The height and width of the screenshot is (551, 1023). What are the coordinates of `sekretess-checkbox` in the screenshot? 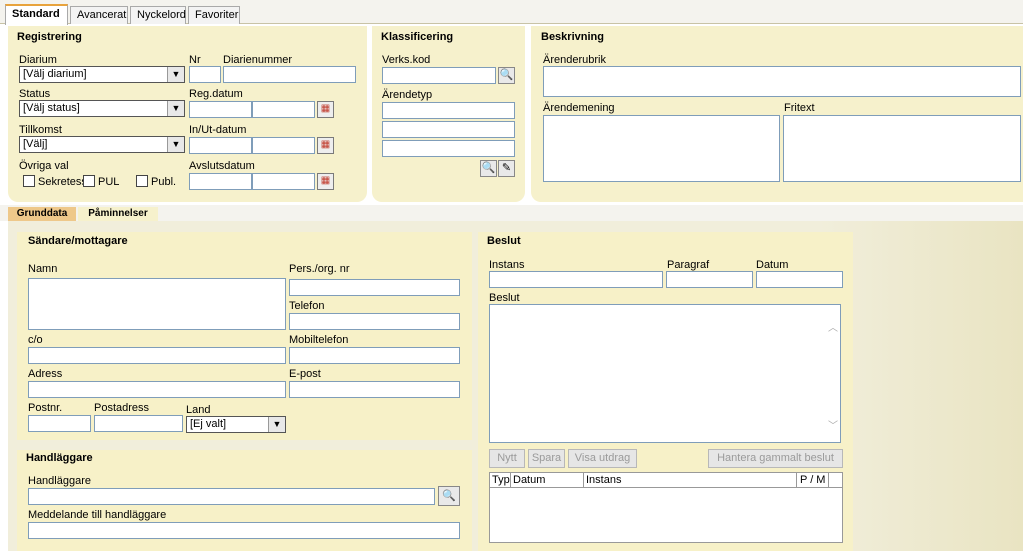 It's located at (29, 181).